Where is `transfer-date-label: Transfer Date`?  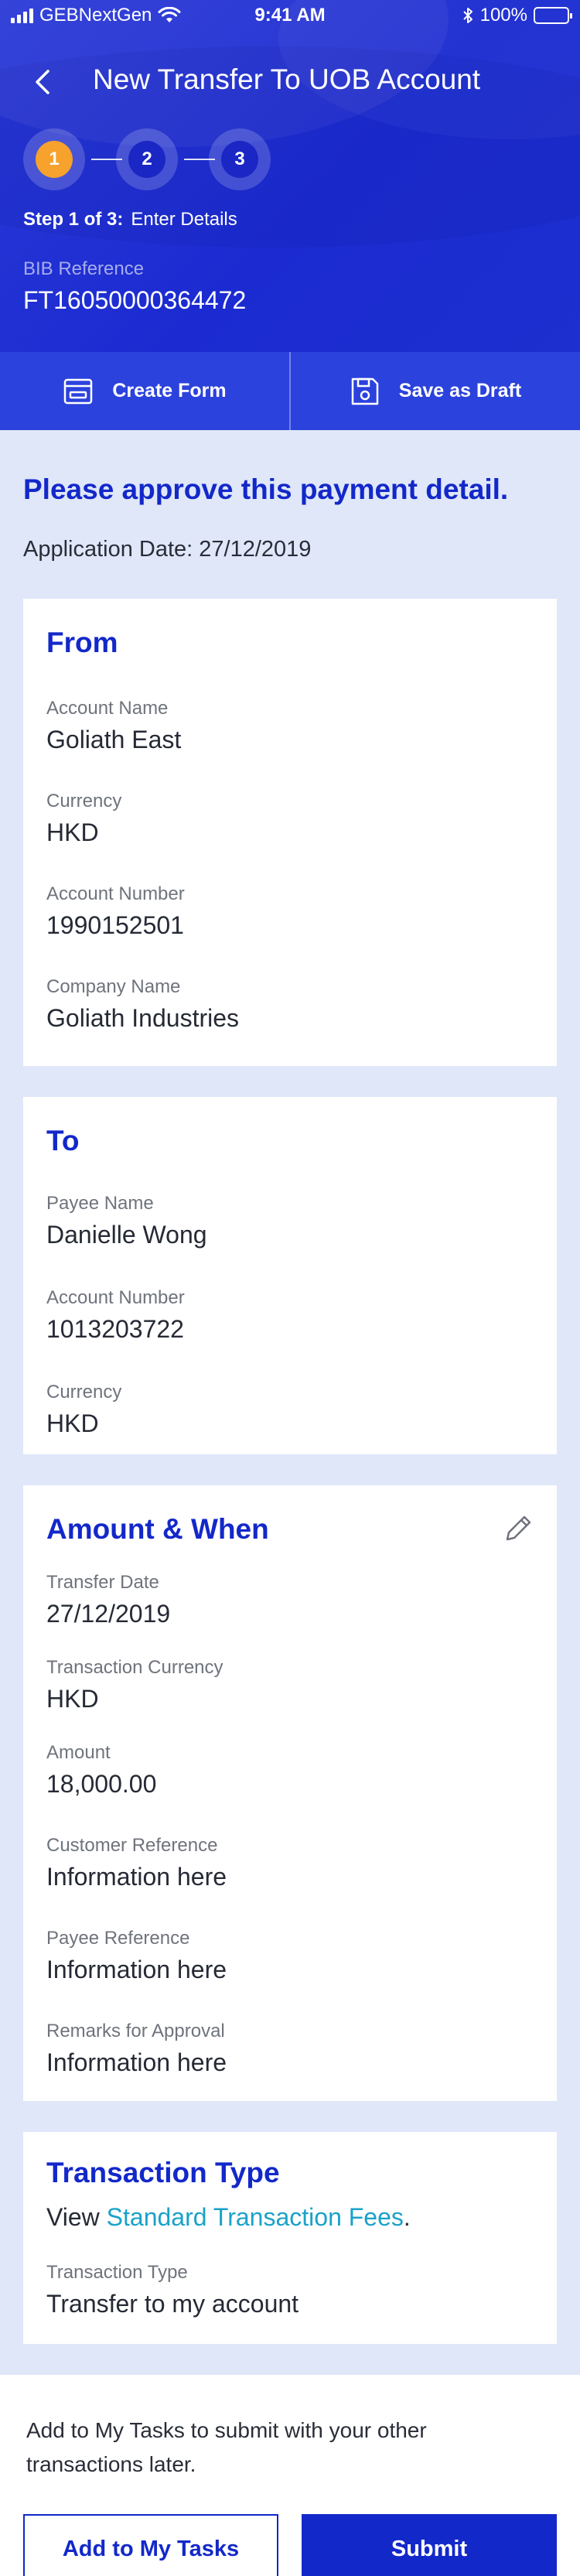
transfer-date-label: Transfer Date is located at coordinates (102, 1582).